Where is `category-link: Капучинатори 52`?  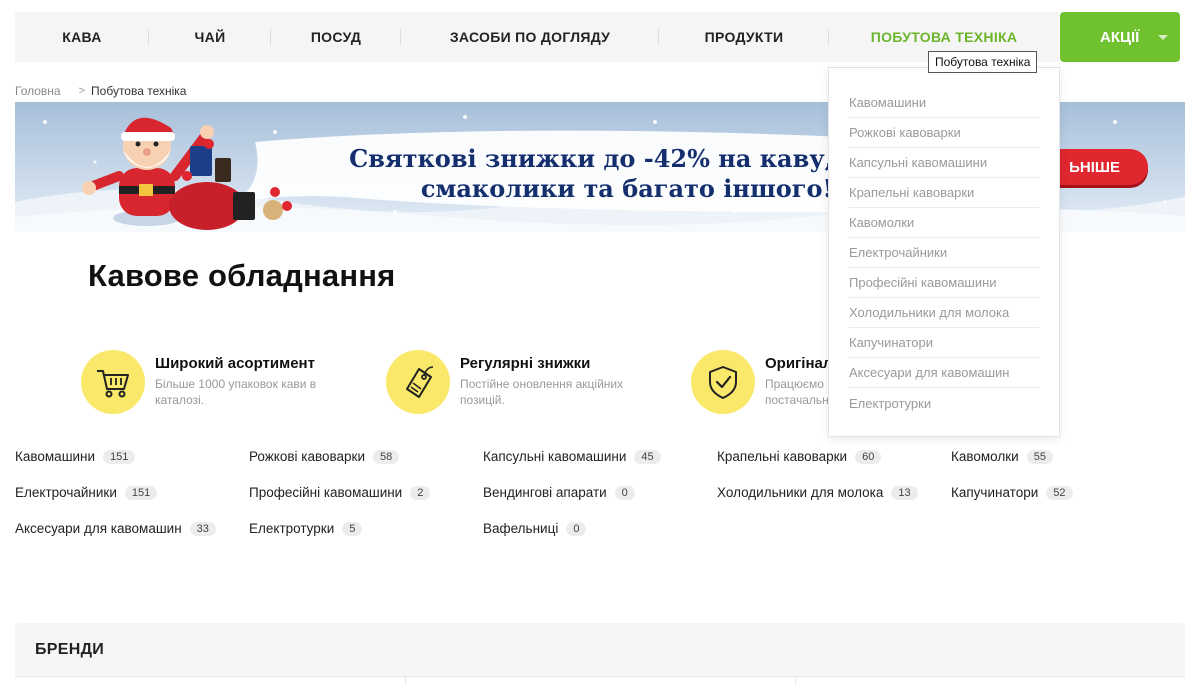 category-link: Капучинатори 52 is located at coordinates (1012, 492).